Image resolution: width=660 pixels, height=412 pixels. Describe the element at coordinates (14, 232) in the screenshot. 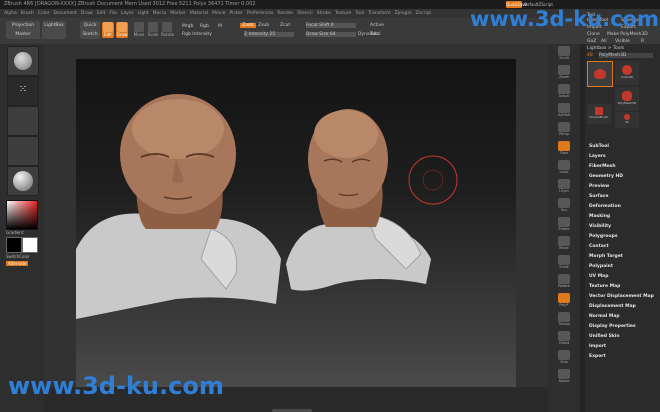

I see `gradient-label: Gradient` at that location.